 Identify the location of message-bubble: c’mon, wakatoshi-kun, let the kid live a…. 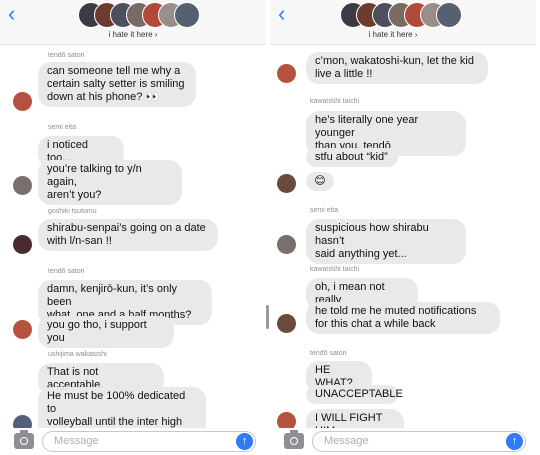
(397, 68).